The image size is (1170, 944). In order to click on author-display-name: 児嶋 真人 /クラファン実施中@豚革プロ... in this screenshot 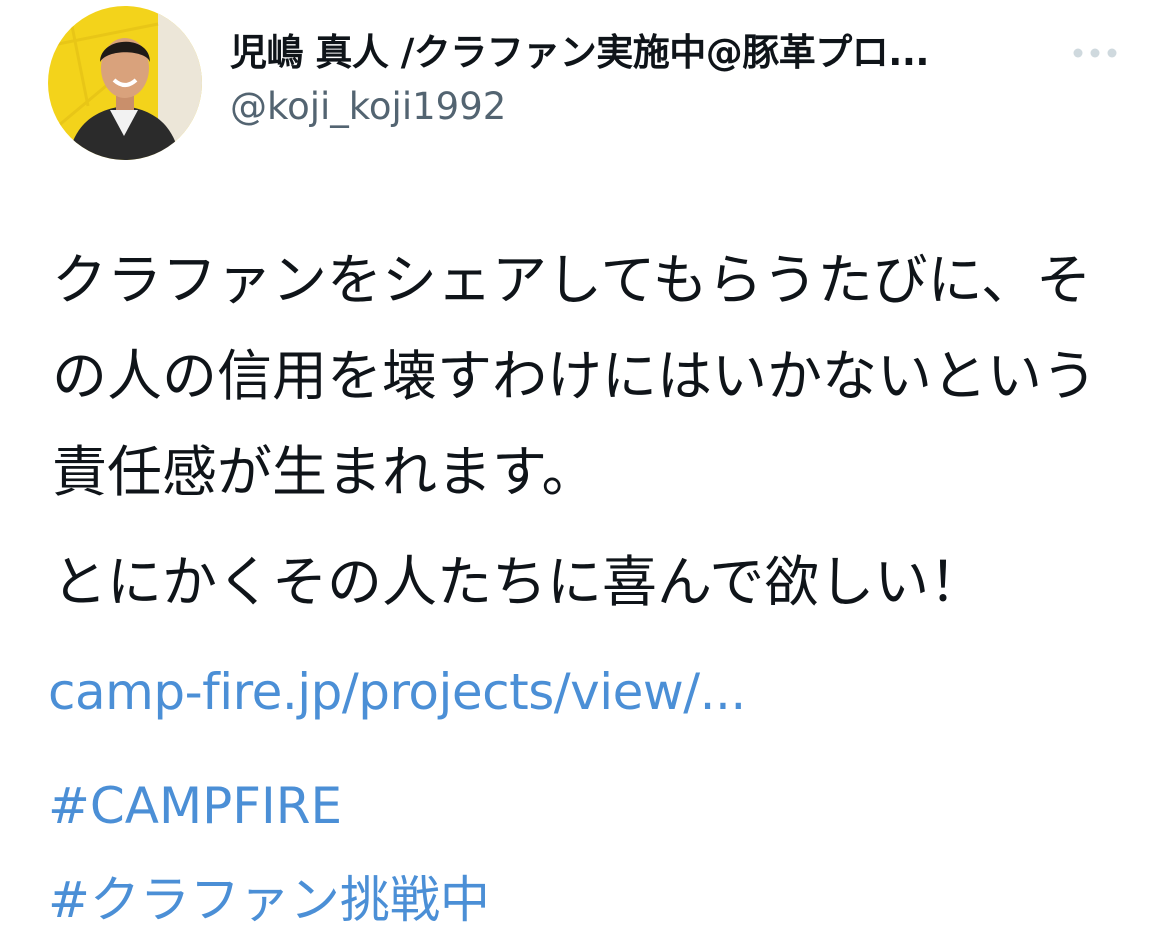, I will do `click(640, 53)`.